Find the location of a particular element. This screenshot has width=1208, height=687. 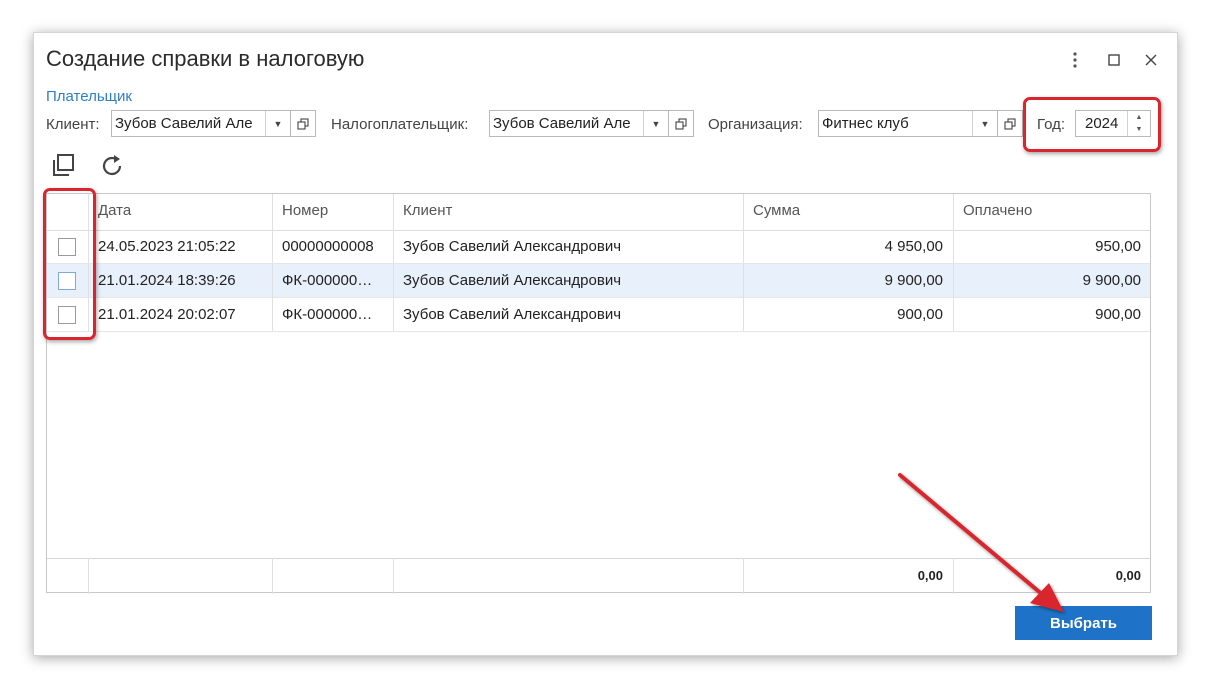

open-organization-button is located at coordinates (1010, 123).